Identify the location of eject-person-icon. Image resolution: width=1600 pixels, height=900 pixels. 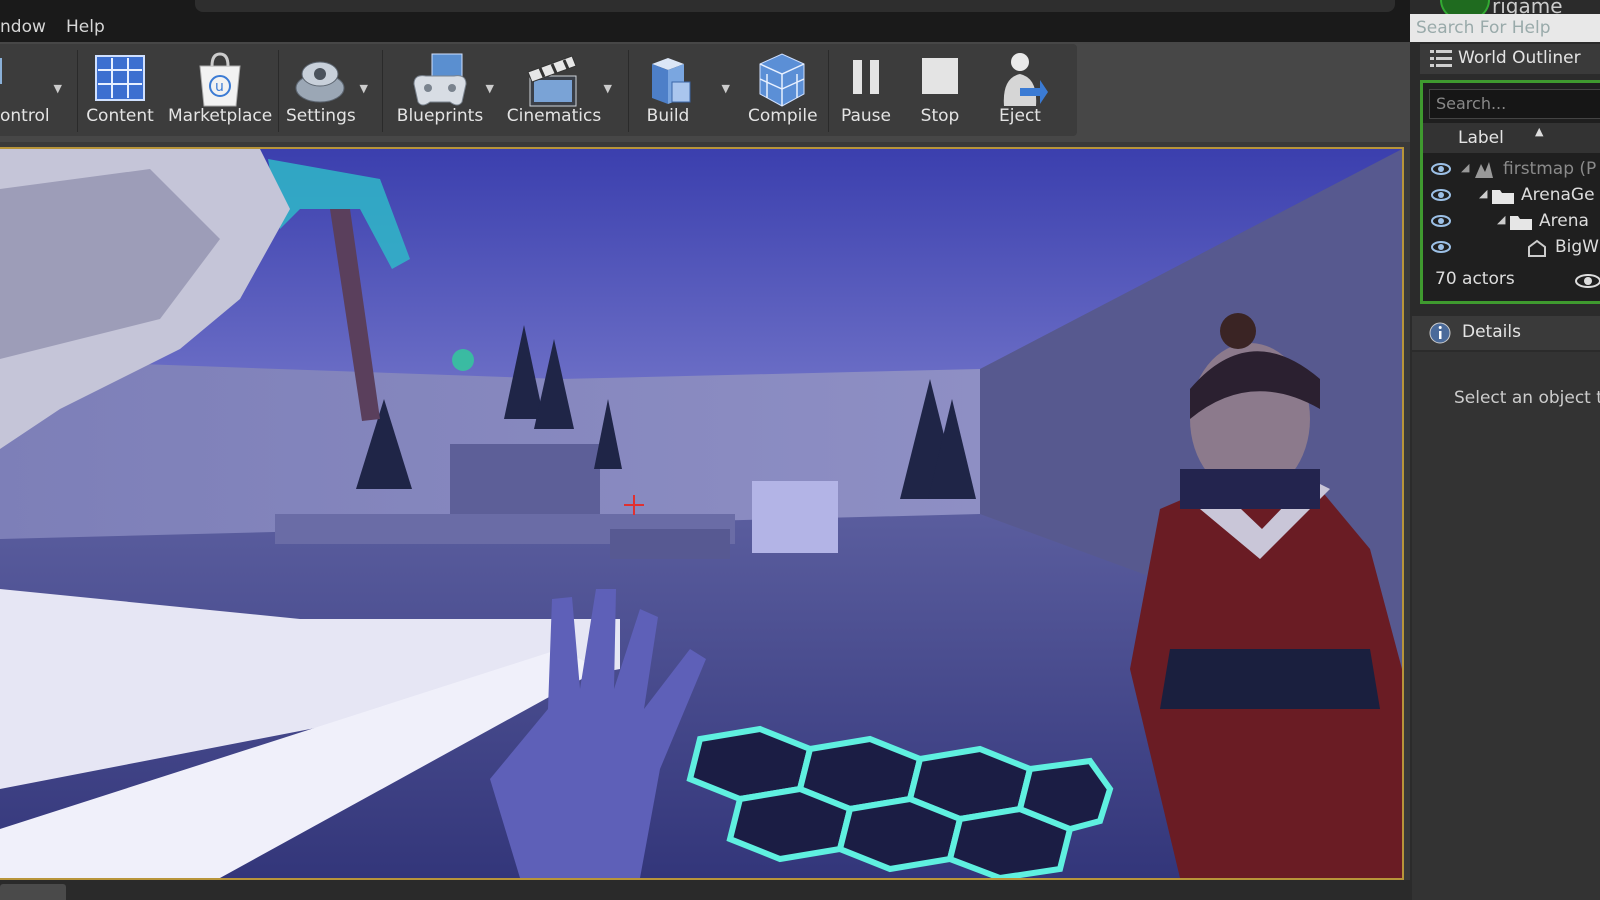
(1025, 79).